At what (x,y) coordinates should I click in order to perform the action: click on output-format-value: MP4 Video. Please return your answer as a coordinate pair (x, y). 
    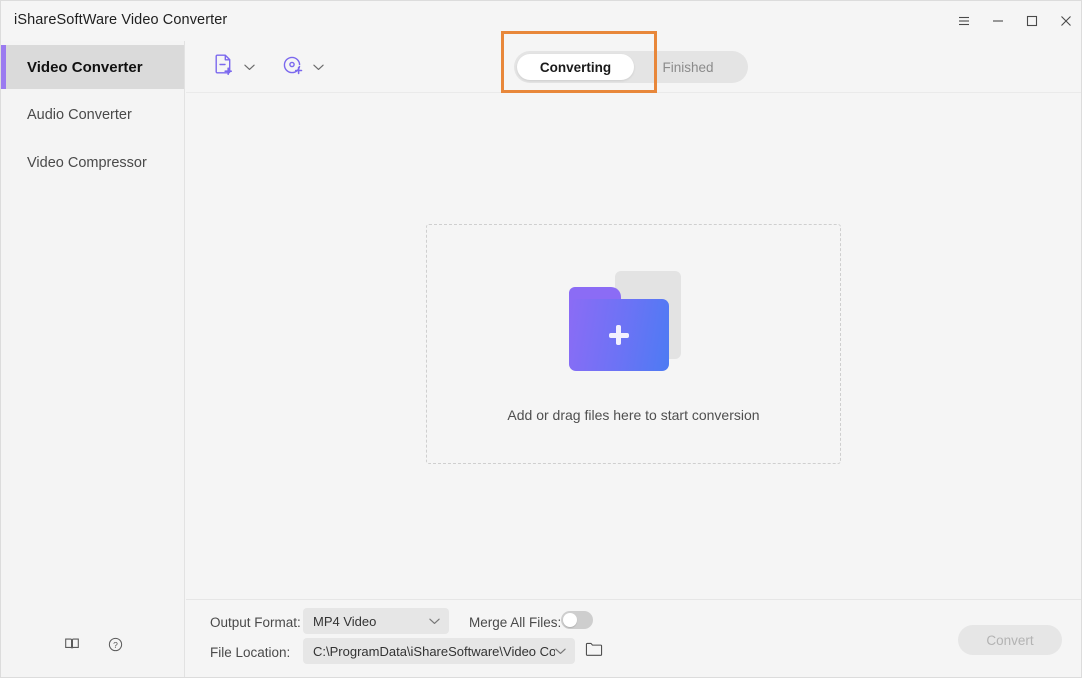
    Looking at the image, I should click on (345, 621).